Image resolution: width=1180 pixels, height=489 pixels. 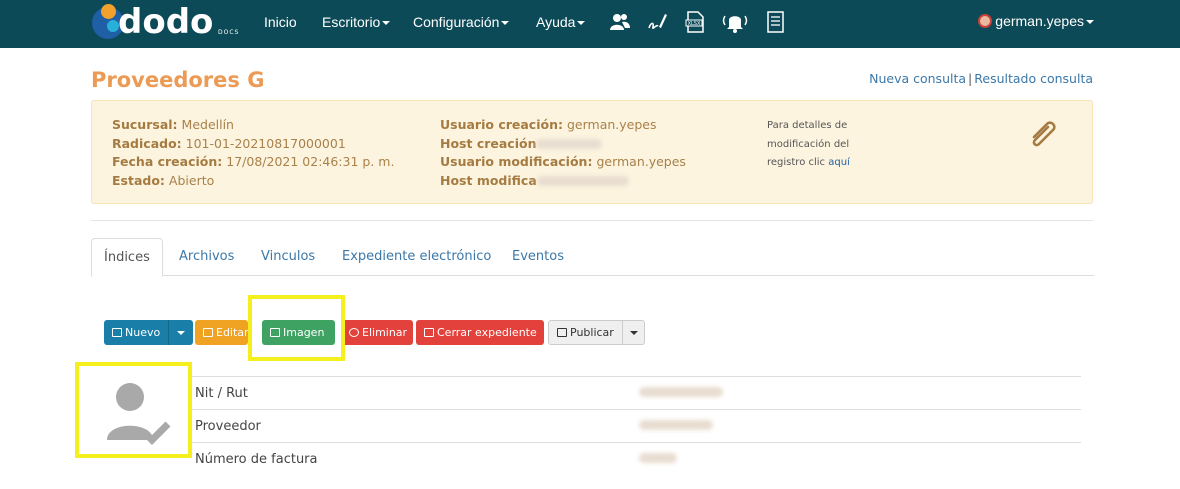 What do you see at coordinates (488, 143) in the screenshot?
I see `host-creacion-label: Host creación` at bounding box center [488, 143].